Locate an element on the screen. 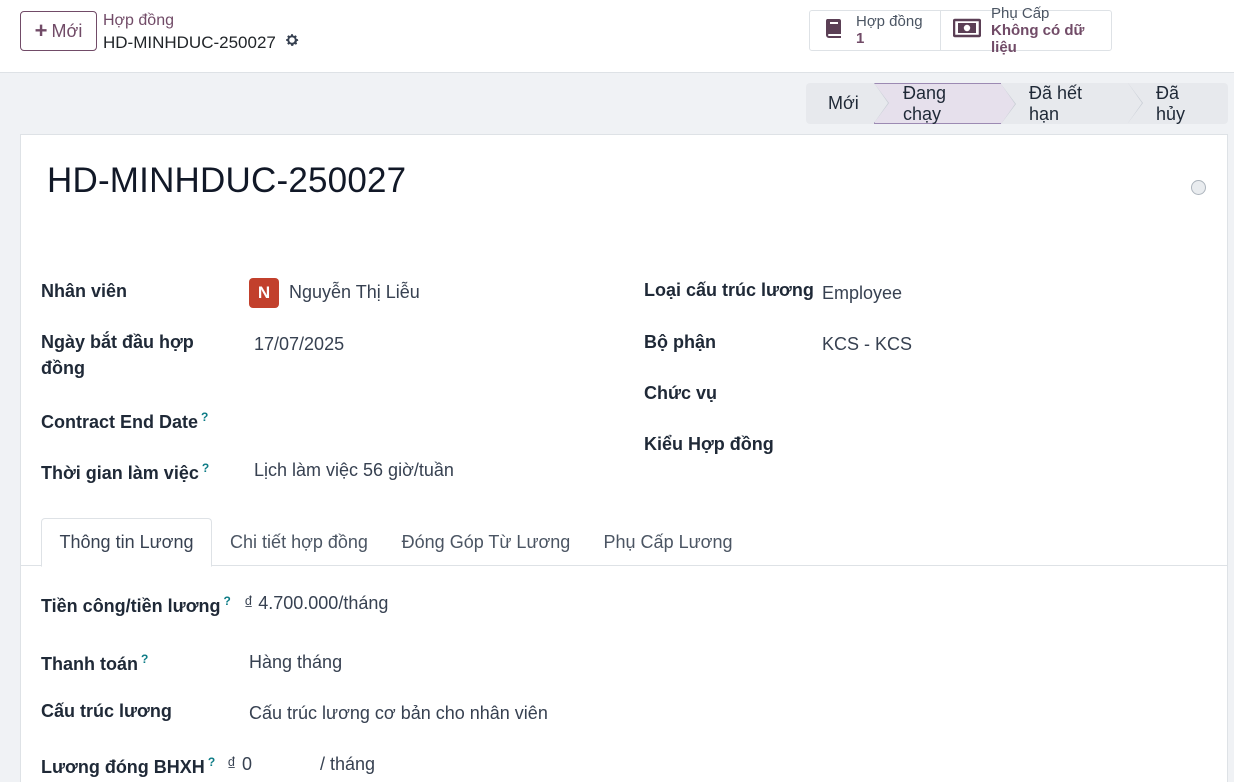  insurance-currency: ₫ is located at coordinates (232, 764).